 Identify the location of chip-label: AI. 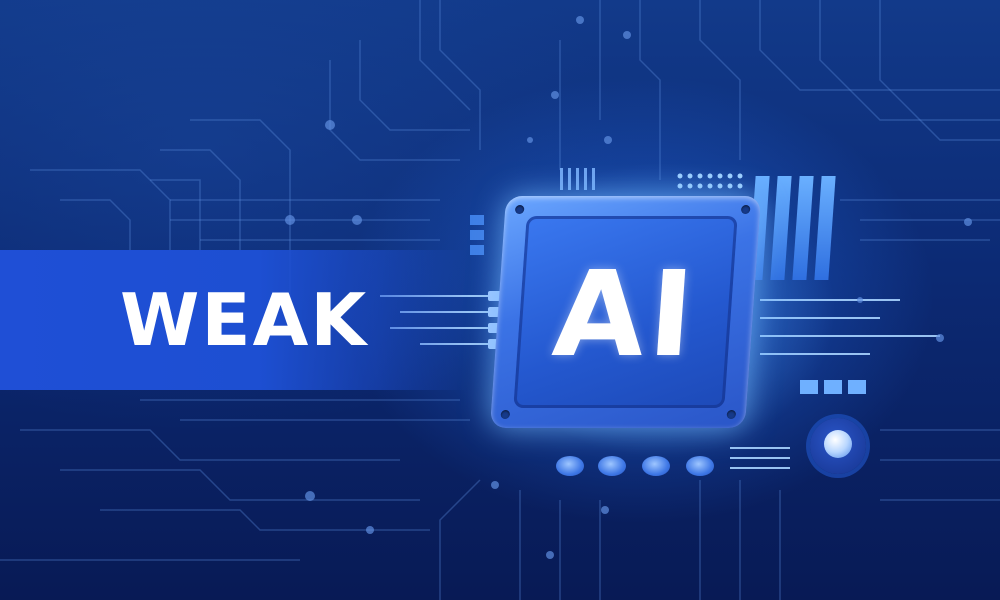
(625, 314).